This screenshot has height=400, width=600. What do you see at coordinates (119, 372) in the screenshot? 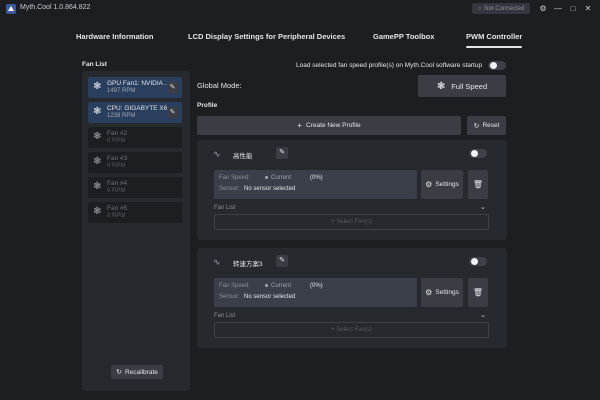
I see `refresh-icon: ↻` at bounding box center [119, 372].